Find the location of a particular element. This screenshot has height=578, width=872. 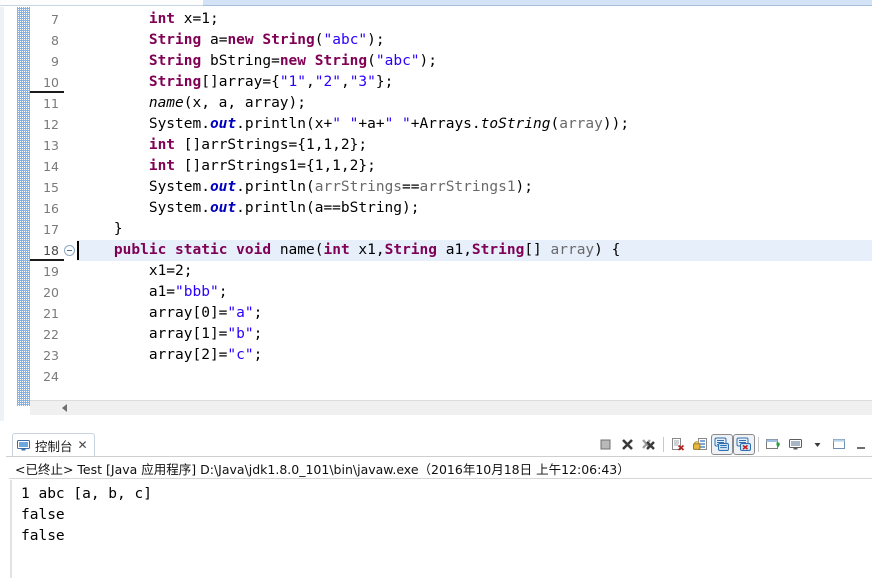

editor-tab-strip is located at coordinates (436, 3).